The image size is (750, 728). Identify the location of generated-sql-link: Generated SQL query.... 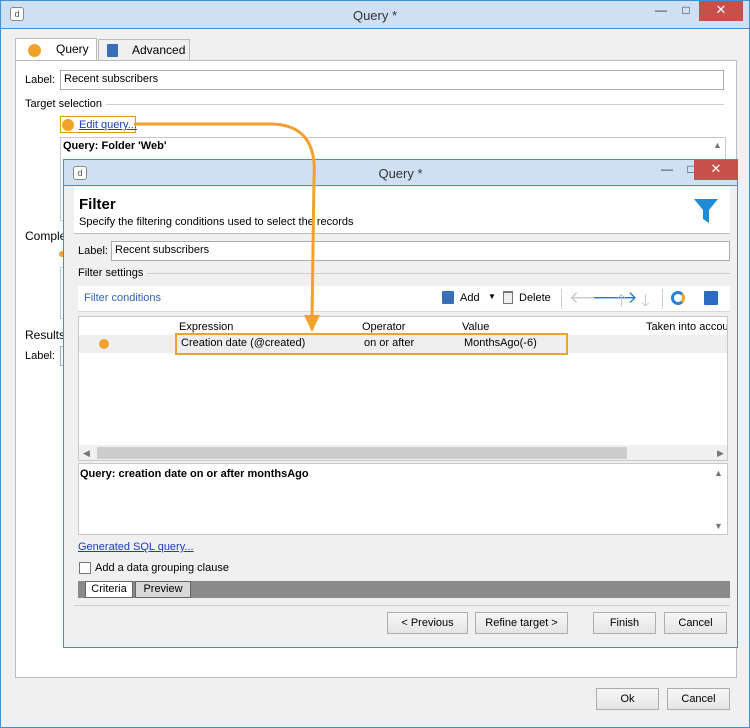
(136, 547).